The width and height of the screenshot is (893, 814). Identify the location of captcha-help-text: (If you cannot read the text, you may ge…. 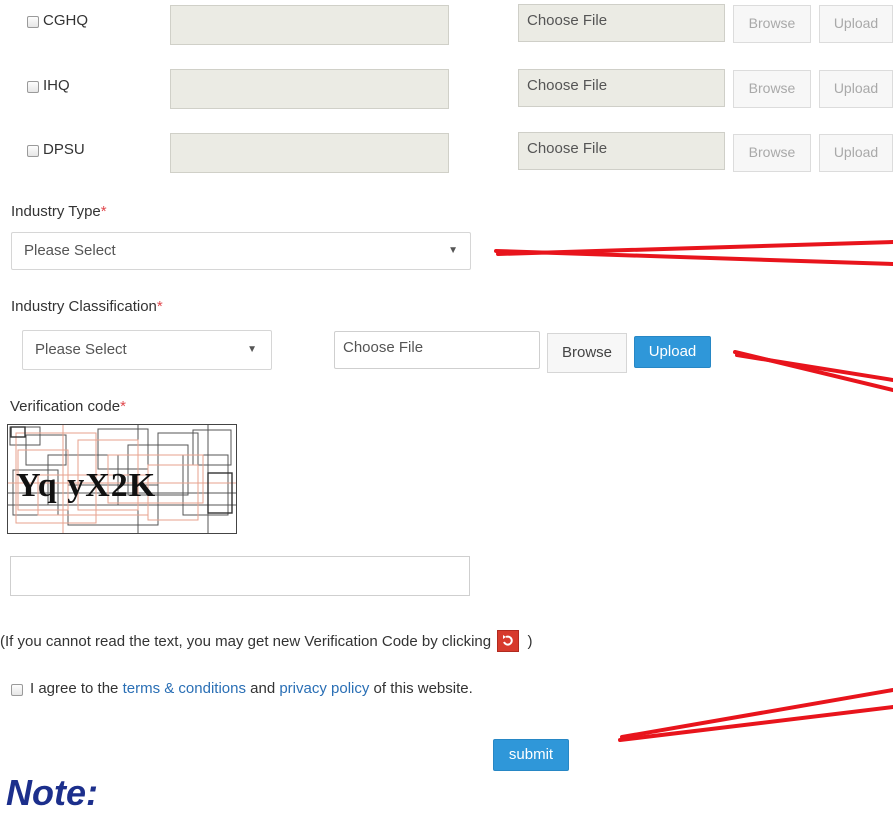
(266, 641).